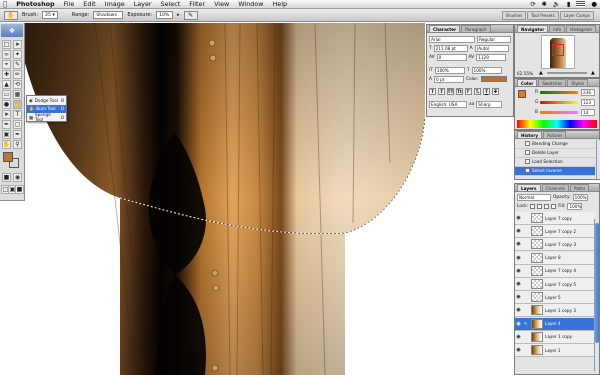 The height and width of the screenshot is (375, 600). I want to click on history-item: Select Inverse, so click(555, 171).